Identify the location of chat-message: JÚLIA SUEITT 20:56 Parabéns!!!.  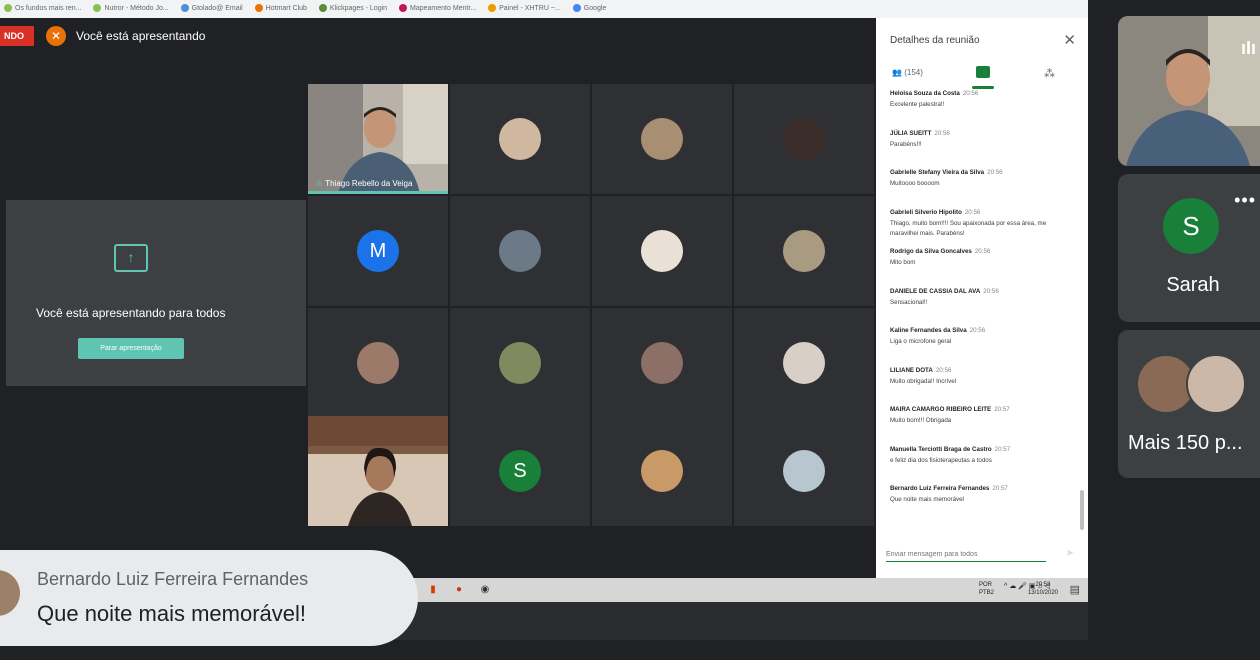
(920, 138).